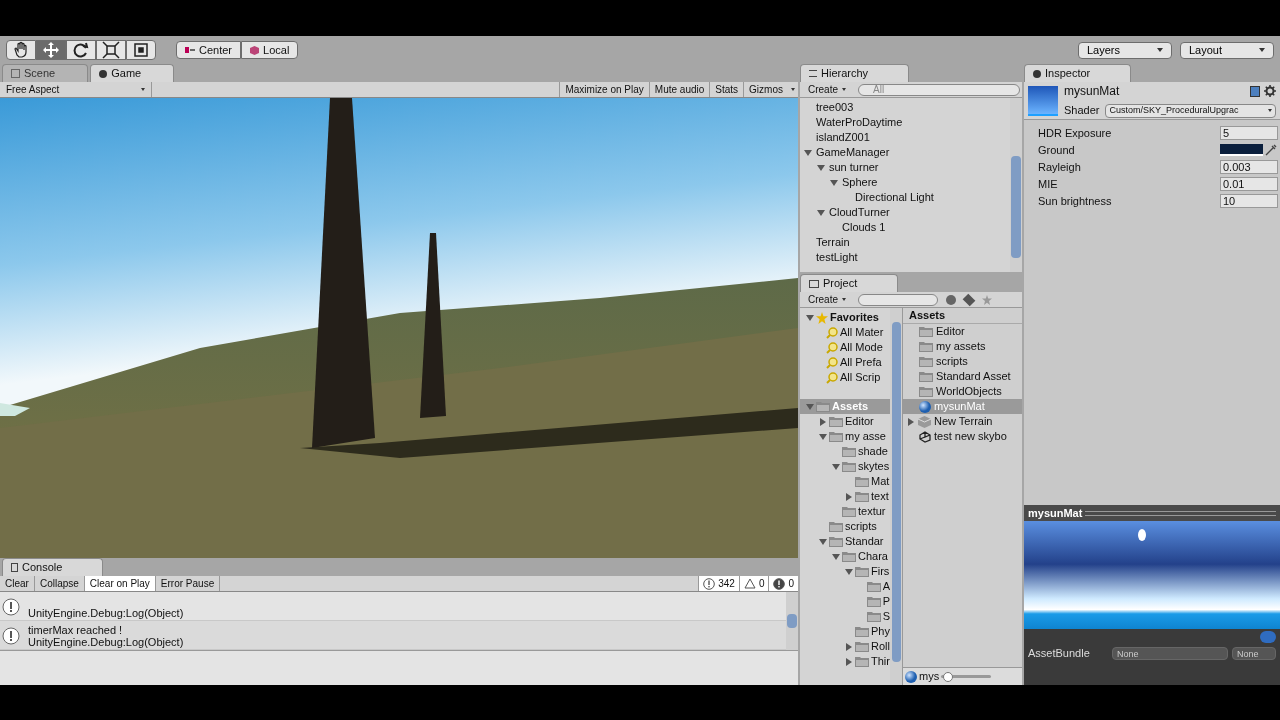 This screenshot has width=1280, height=720. Describe the element at coordinates (765, 89) in the screenshot. I see `game-toolbar-button: Gizmos` at that location.